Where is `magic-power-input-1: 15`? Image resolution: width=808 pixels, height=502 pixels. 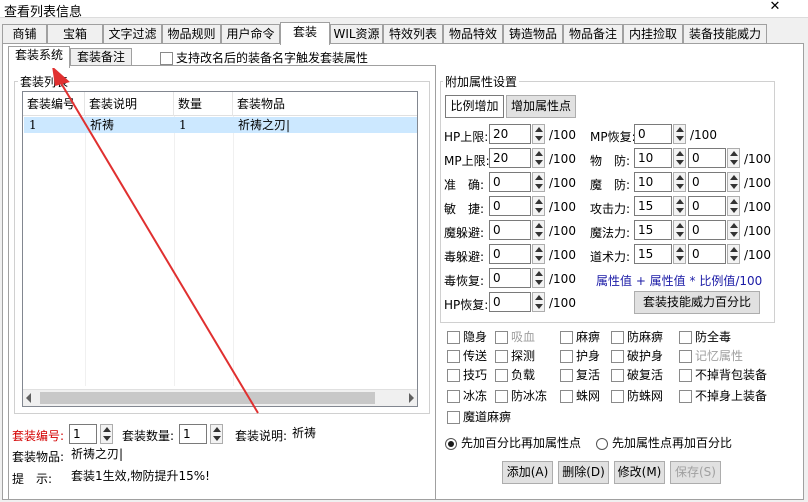 magic-power-input-1: 15 is located at coordinates (653, 230).